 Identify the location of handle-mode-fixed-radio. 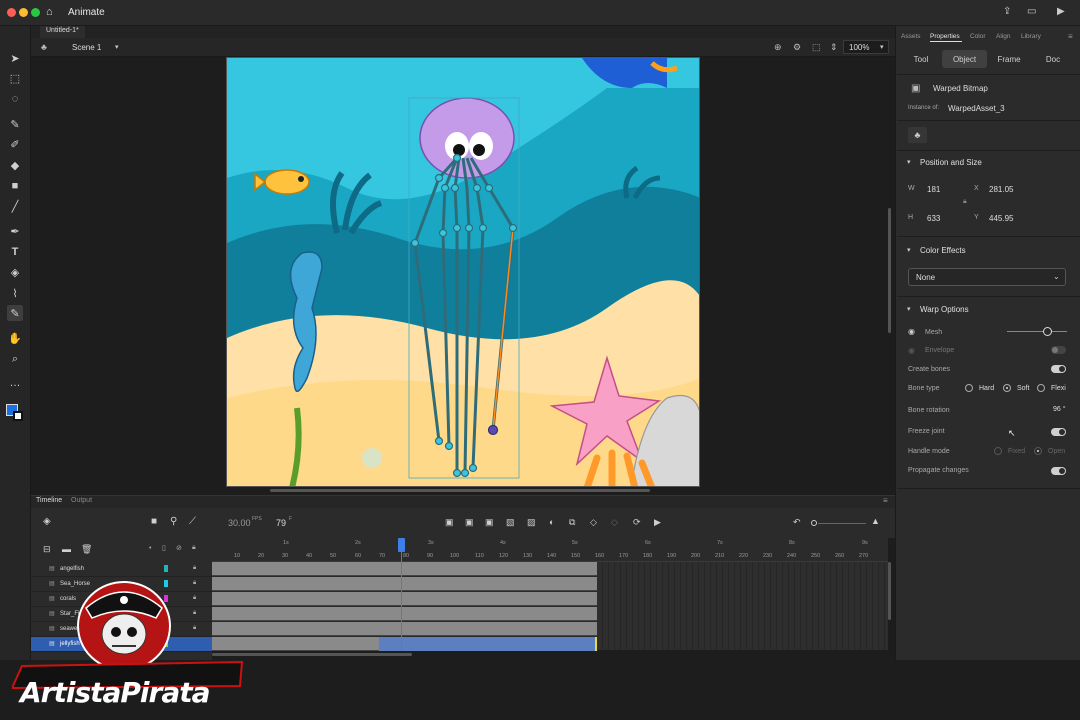
(998, 451).